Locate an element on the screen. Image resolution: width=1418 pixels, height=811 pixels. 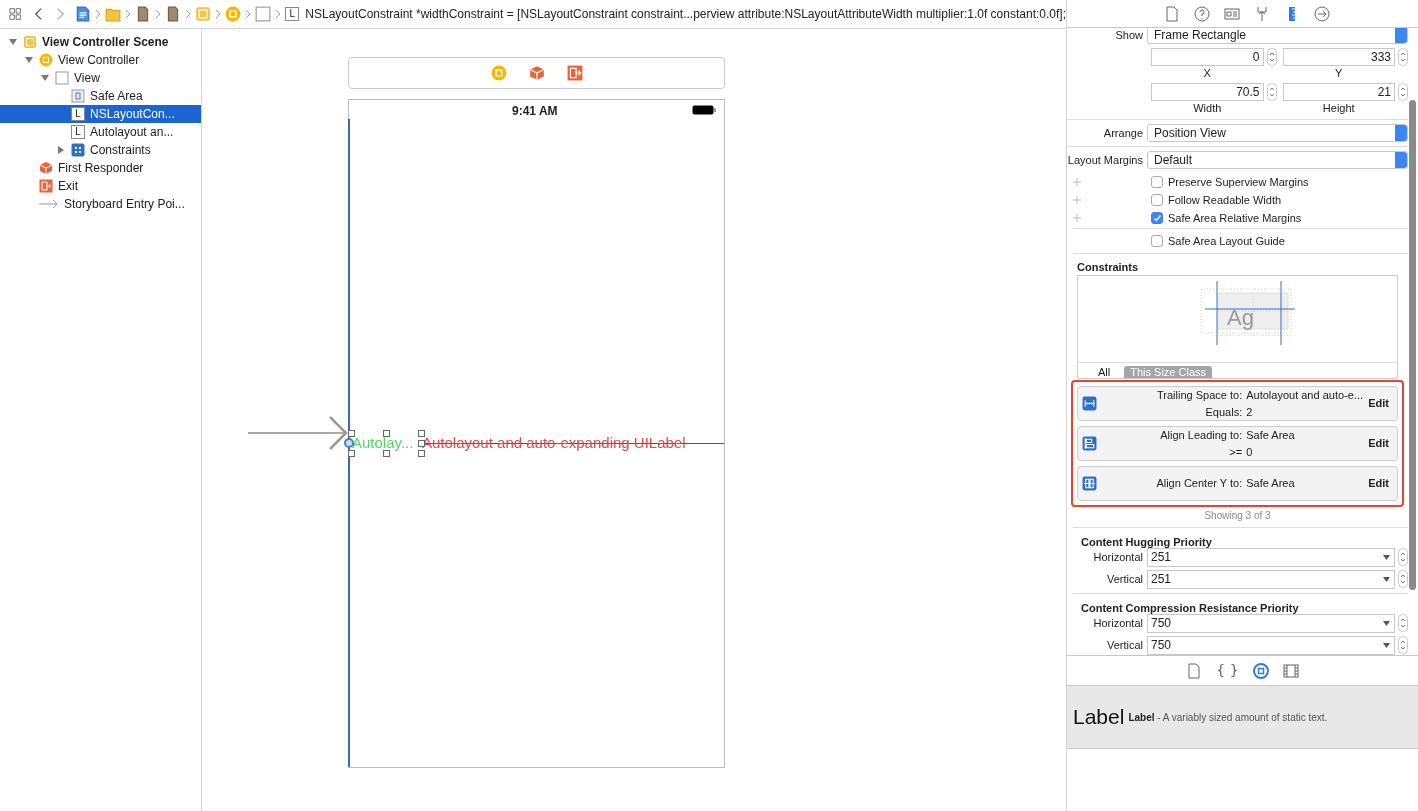
constraint-item: Align Center Y to: Safe Area Edit is located at coordinates (1237, 483).